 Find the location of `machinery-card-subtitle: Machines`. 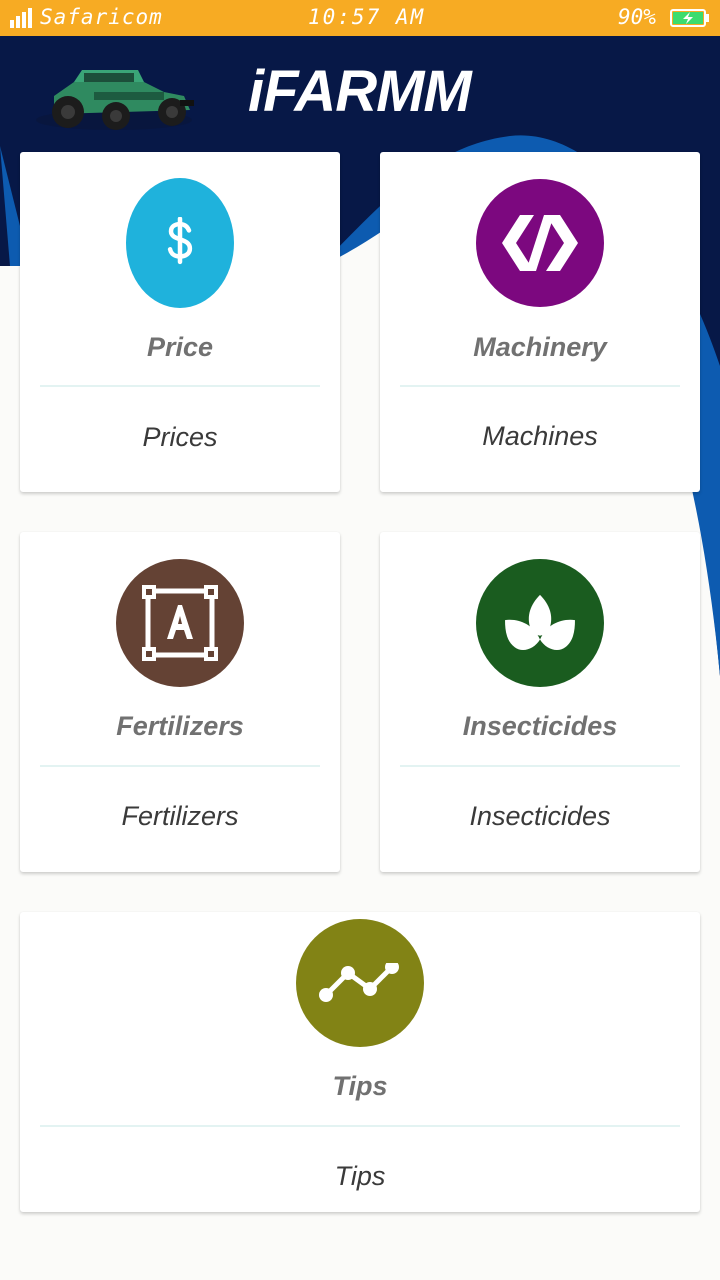

machinery-card-subtitle: Machines is located at coordinates (540, 436).